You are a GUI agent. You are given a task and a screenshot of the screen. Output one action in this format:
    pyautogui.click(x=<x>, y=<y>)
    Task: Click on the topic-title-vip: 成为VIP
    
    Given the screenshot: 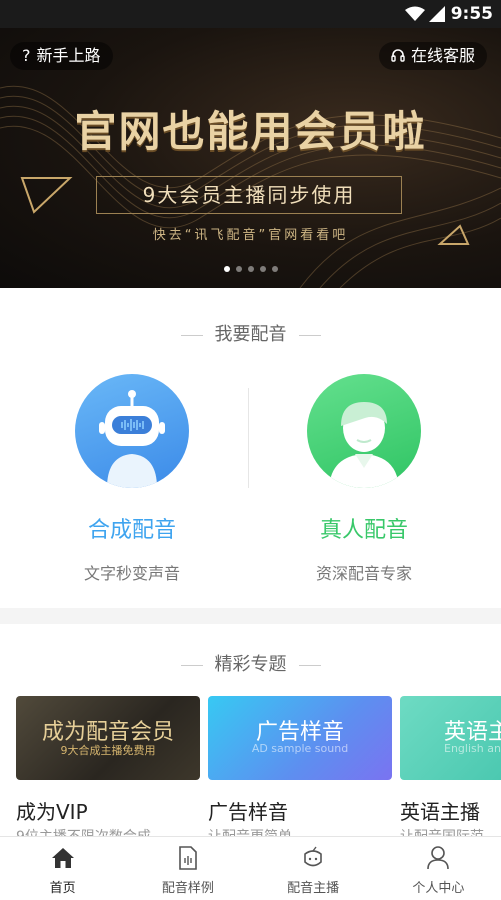 What is the action you would take?
    pyautogui.click(x=52, y=810)
    